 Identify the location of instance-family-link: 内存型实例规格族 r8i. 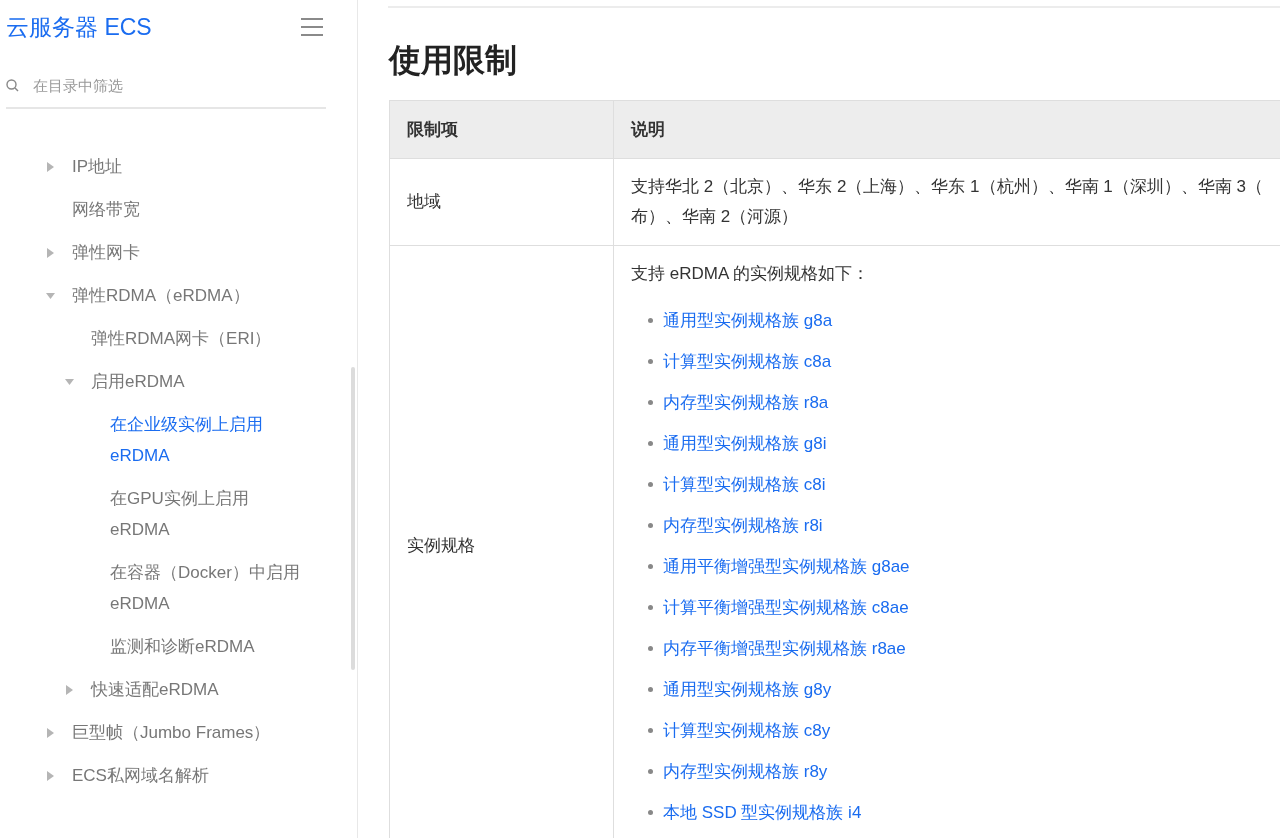
(743, 525).